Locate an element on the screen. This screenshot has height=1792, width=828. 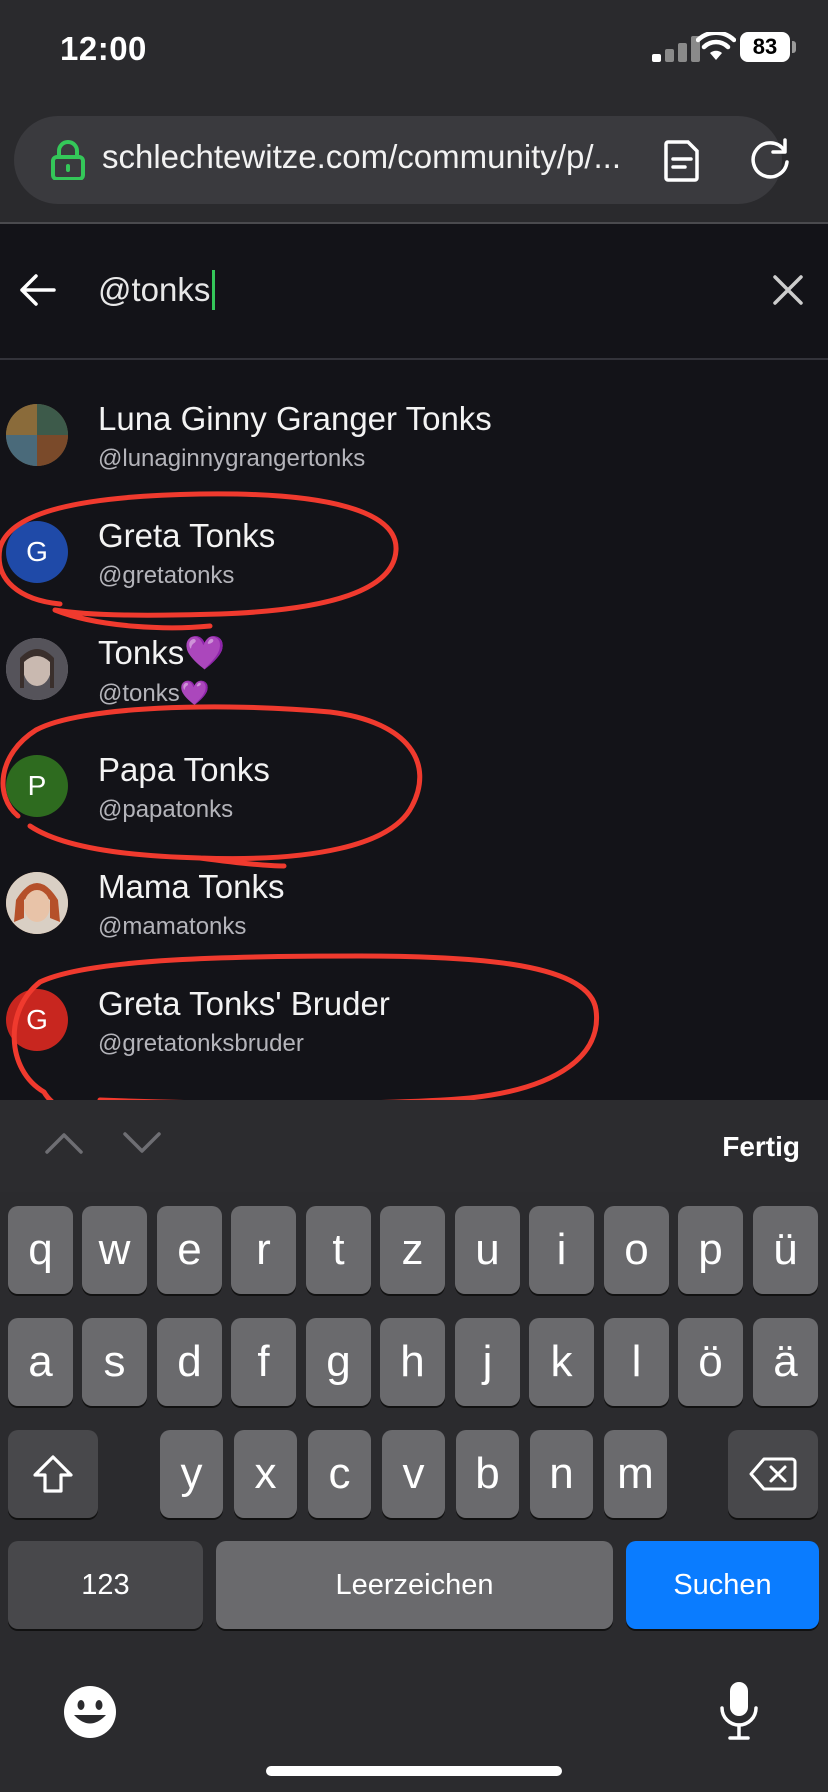
clear-icon is located at coordinates (788, 290).